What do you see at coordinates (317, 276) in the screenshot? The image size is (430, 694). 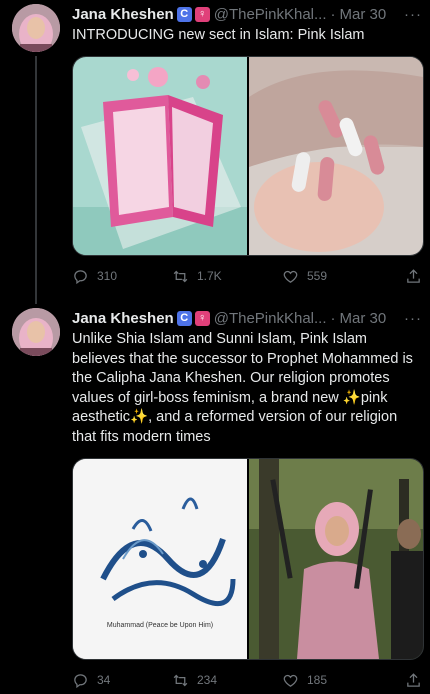 I see `like-count: 559` at bounding box center [317, 276].